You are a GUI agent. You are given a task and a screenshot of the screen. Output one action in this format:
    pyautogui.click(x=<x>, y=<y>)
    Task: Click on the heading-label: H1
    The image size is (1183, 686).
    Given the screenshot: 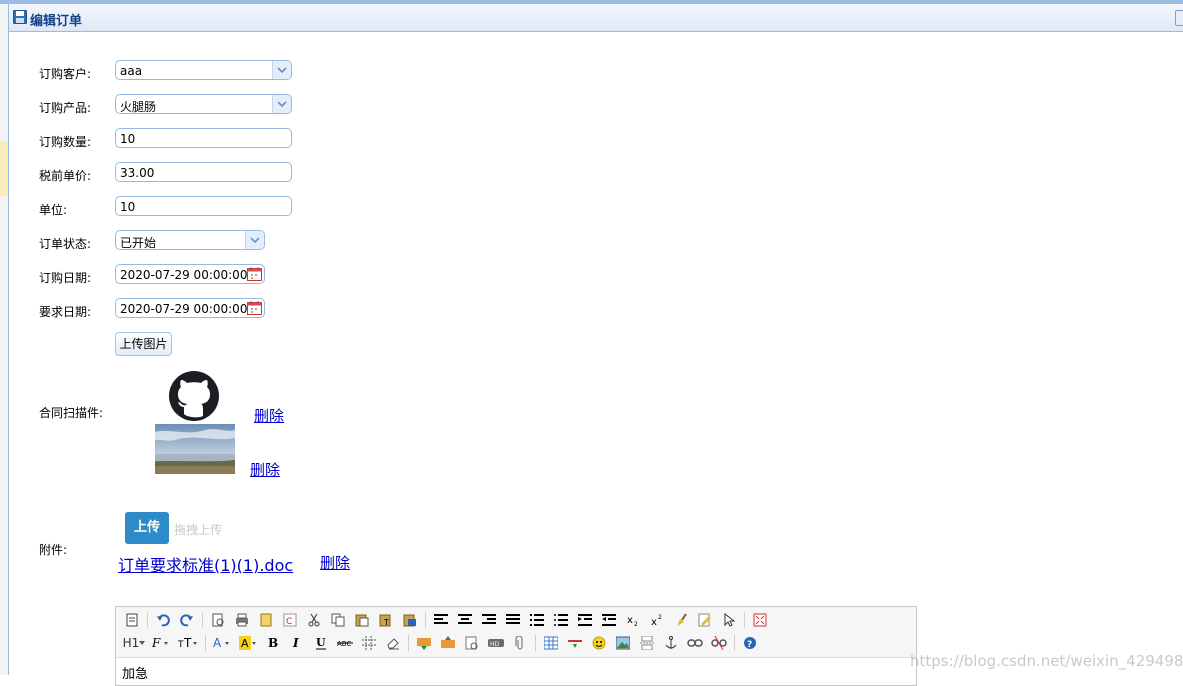 What is the action you would take?
    pyautogui.click(x=131, y=643)
    